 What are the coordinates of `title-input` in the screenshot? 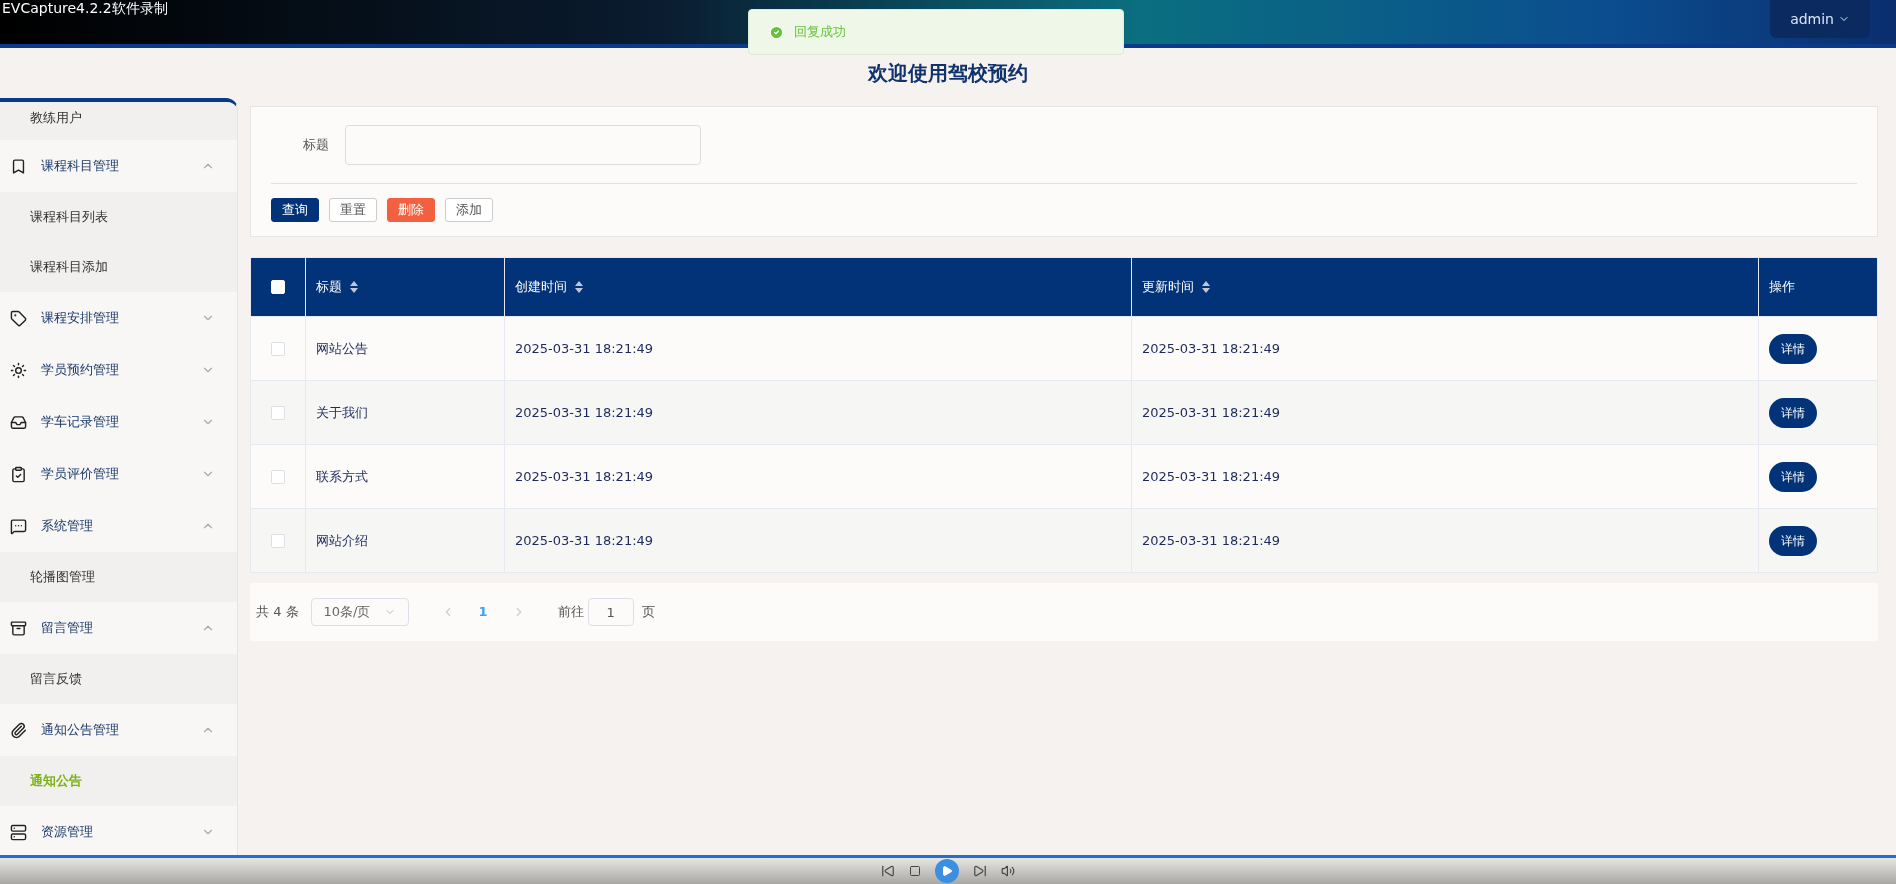 It's located at (523, 145).